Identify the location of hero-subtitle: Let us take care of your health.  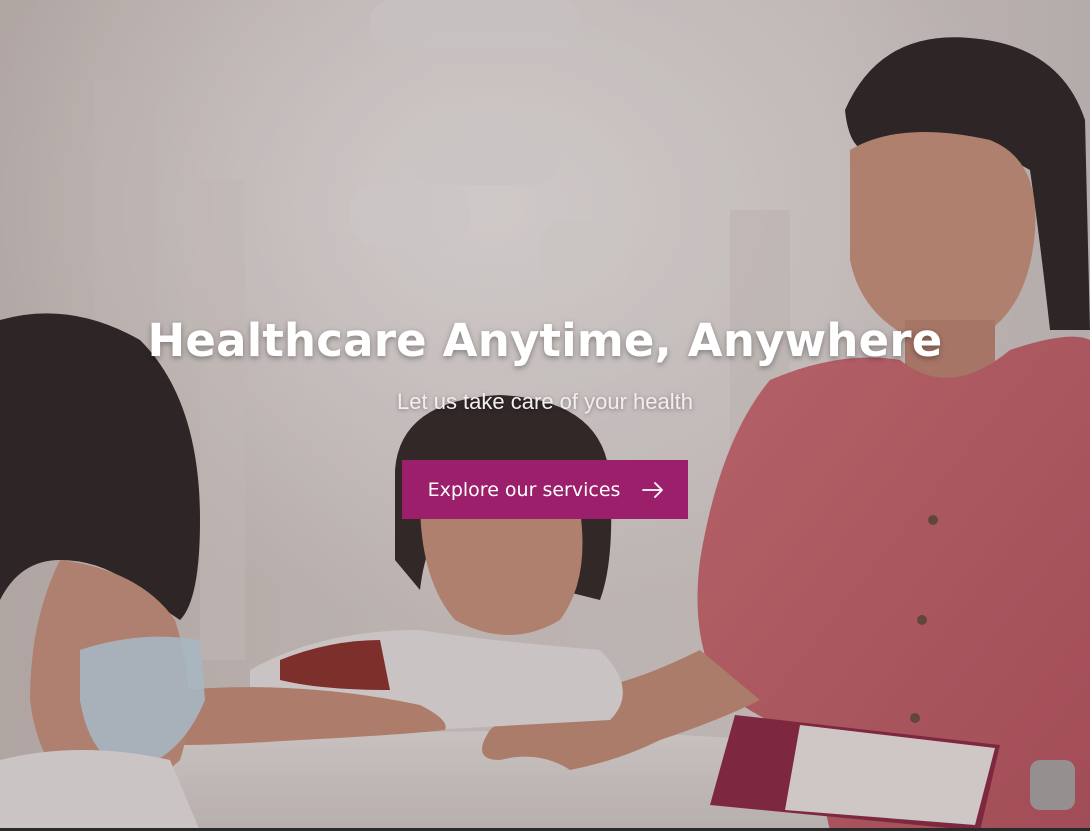
(545, 401).